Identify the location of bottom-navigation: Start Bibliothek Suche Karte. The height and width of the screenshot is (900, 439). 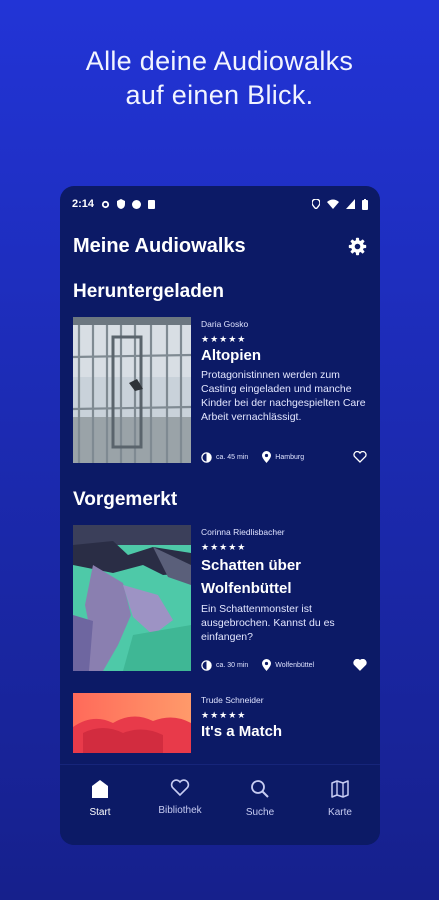
(220, 804).